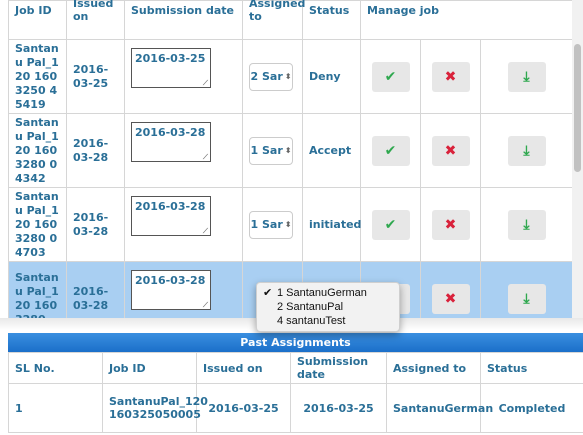 The height and width of the screenshot is (435, 583). What do you see at coordinates (331, 150) in the screenshot?
I see `status-cell: Accept` at bounding box center [331, 150].